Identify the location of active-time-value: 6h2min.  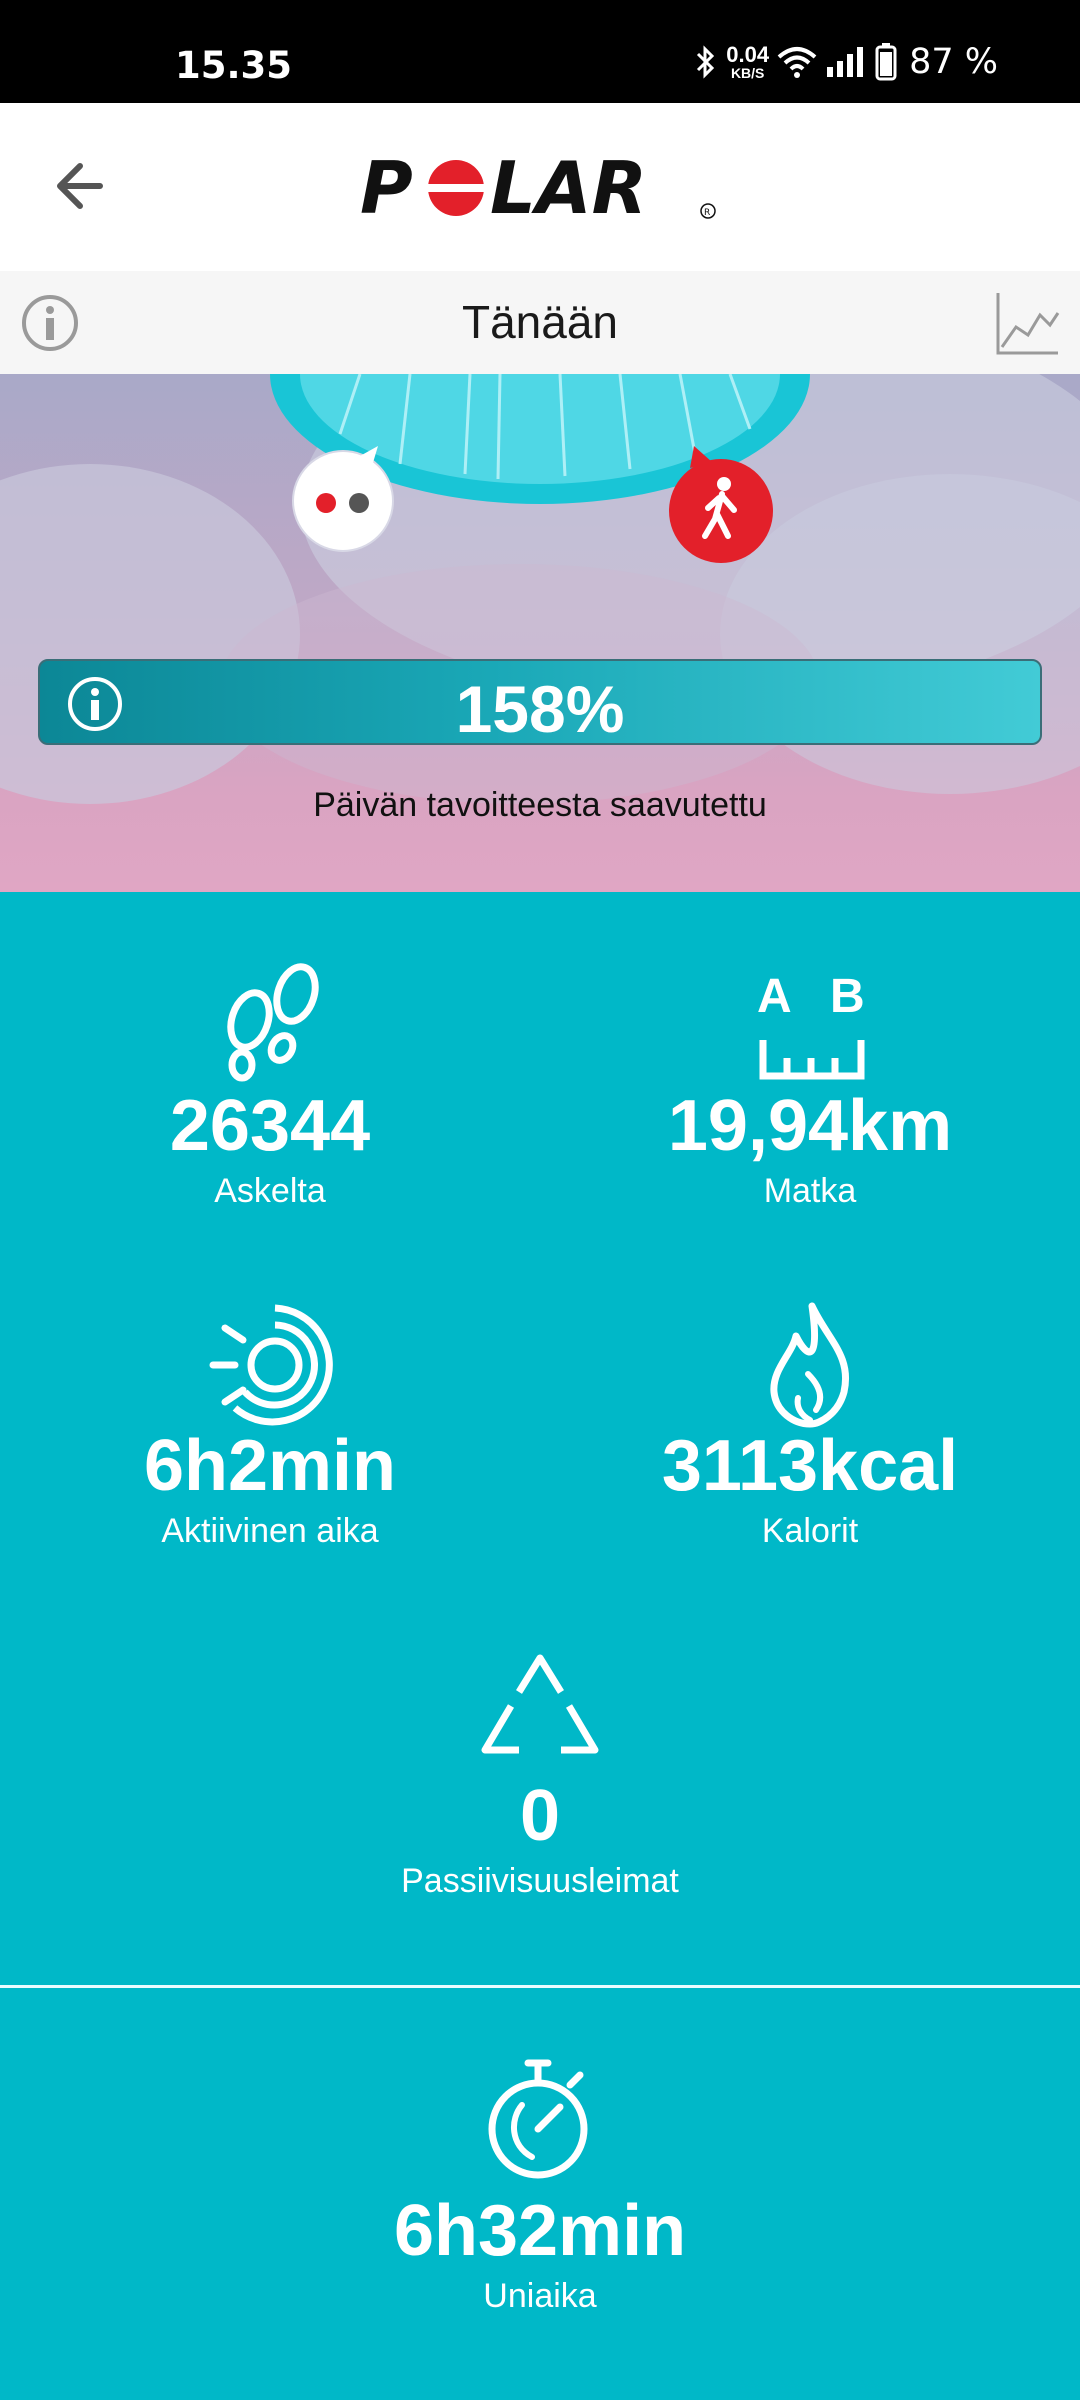
(270, 1466).